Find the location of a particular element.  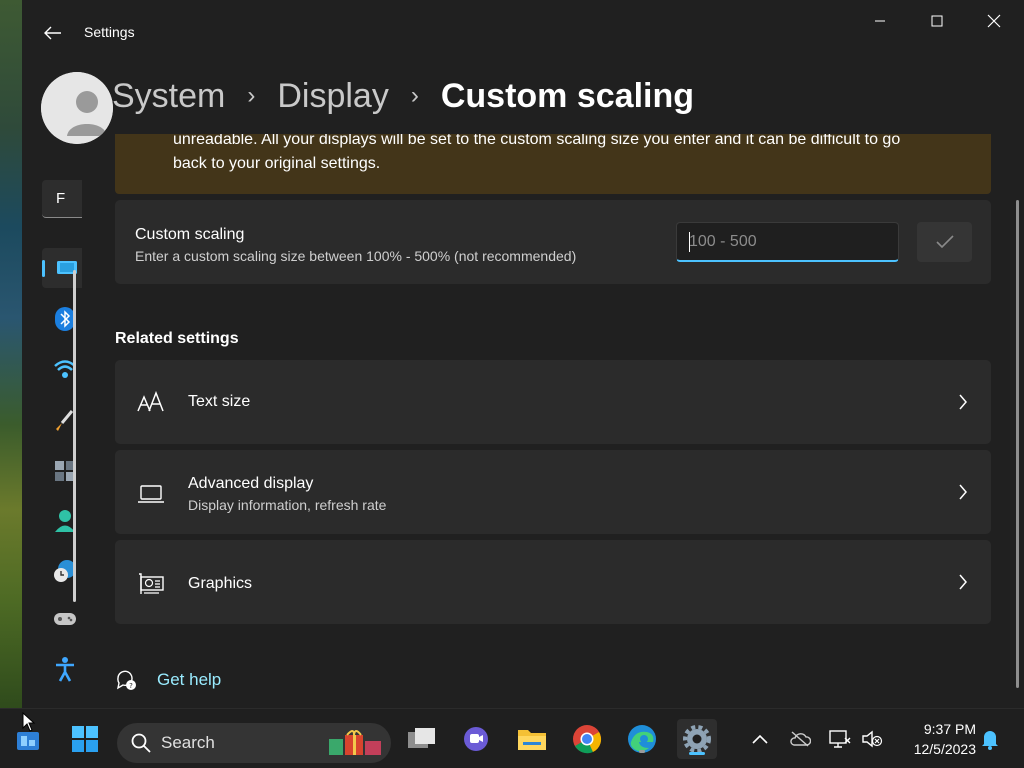

taskbar-chat is located at coordinates (476, 739).